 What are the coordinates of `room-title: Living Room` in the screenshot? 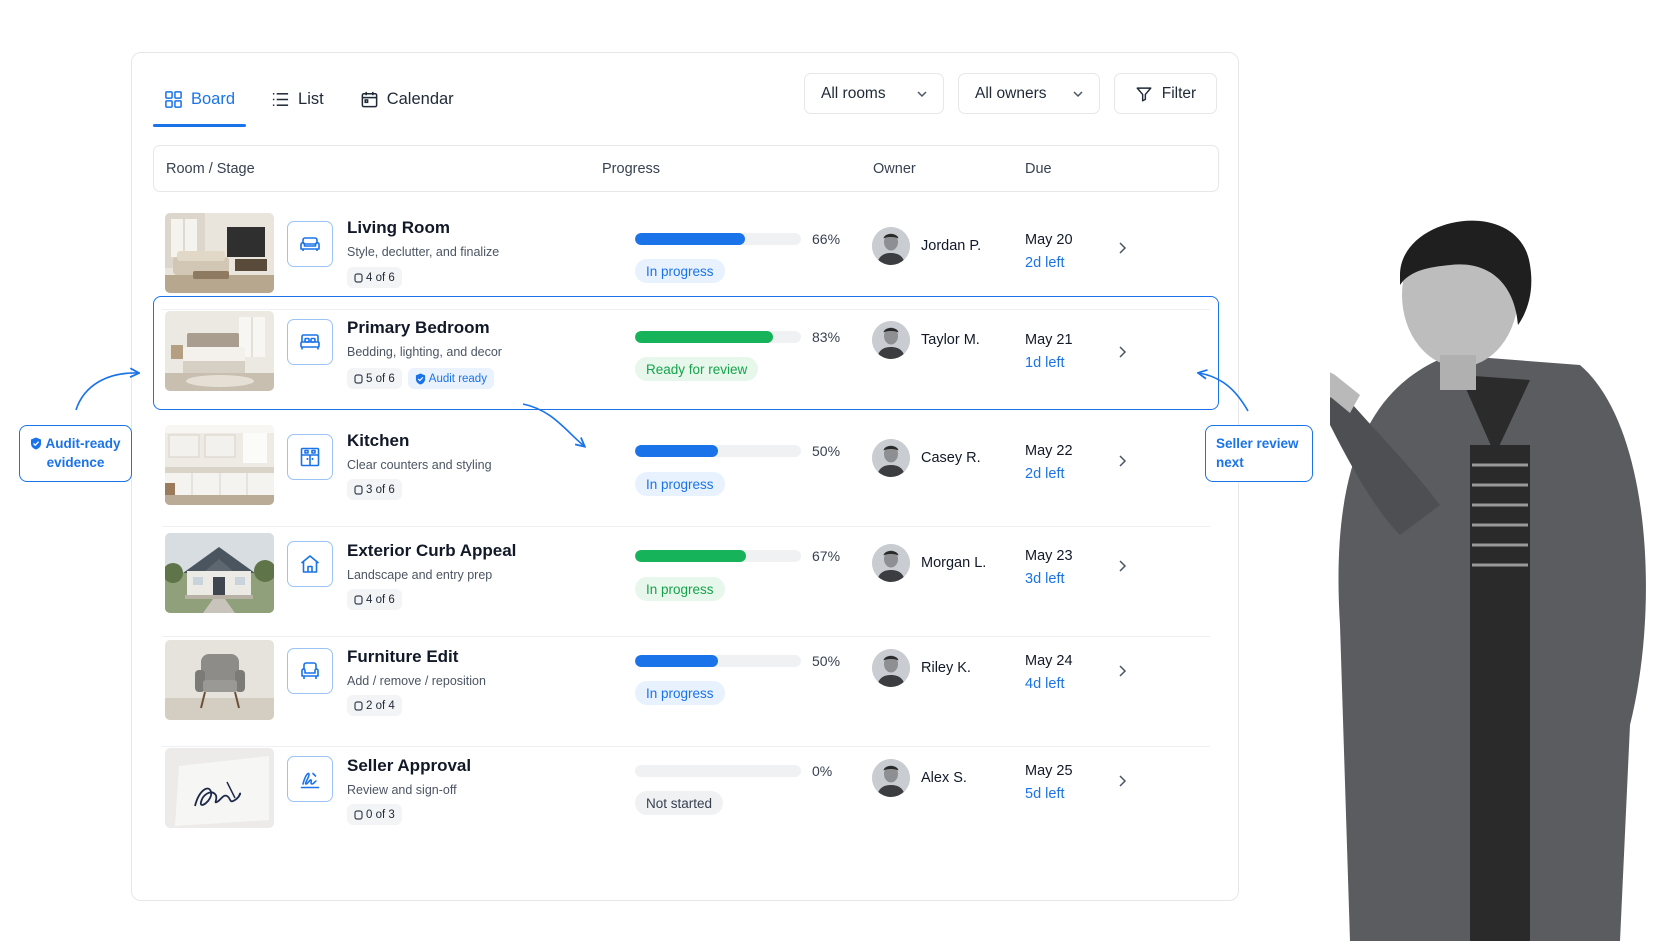 It's located at (398, 227).